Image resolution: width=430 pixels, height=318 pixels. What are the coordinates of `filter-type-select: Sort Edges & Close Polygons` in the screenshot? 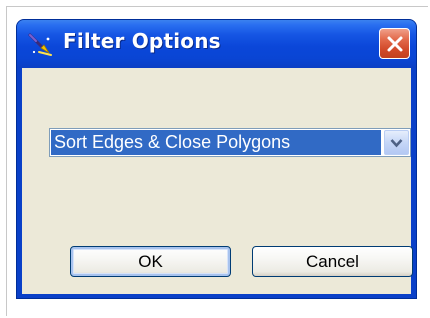 It's located at (230, 142).